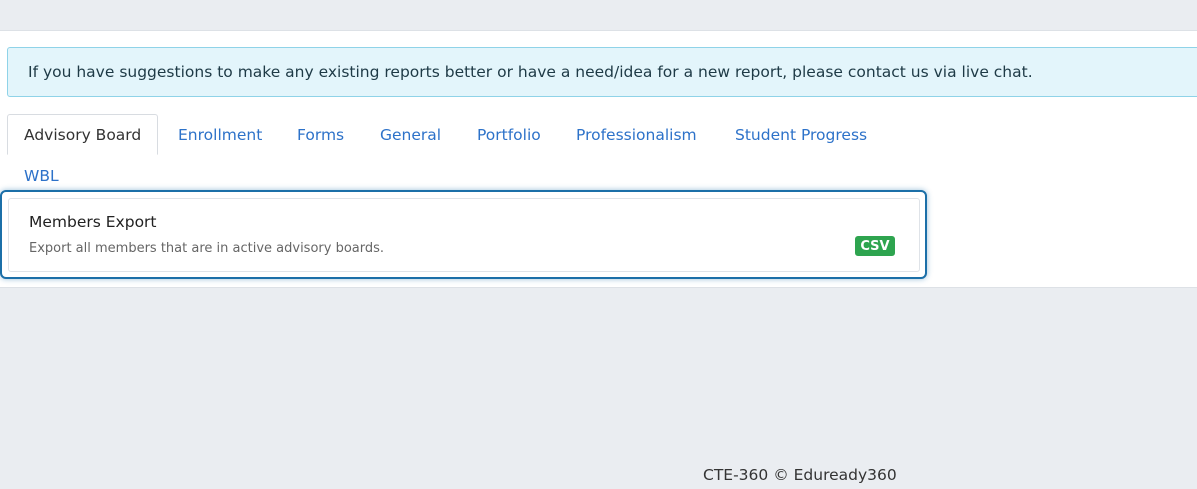  What do you see at coordinates (93, 222) in the screenshot?
I see `report-title: Members Export` at bounding box center [93, 222].